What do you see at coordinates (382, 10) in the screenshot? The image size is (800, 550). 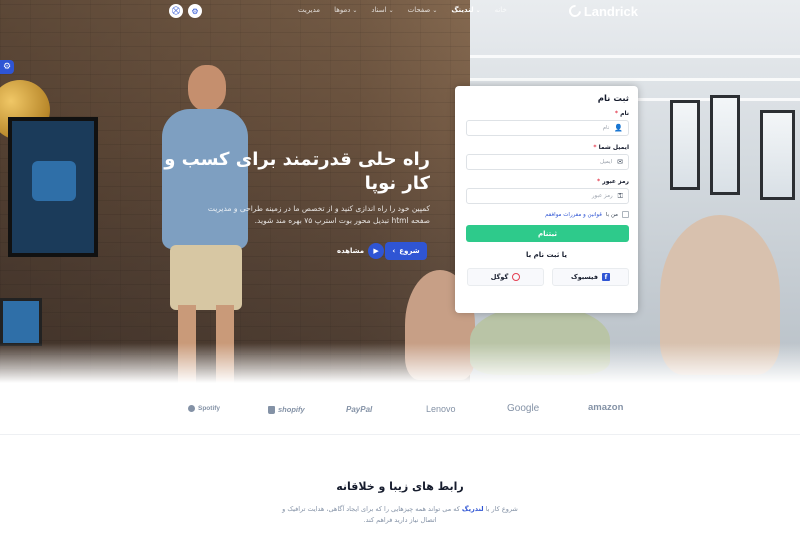 I see `nav-item-docs: اسناد ⌄` at bounding box center [382, 10].